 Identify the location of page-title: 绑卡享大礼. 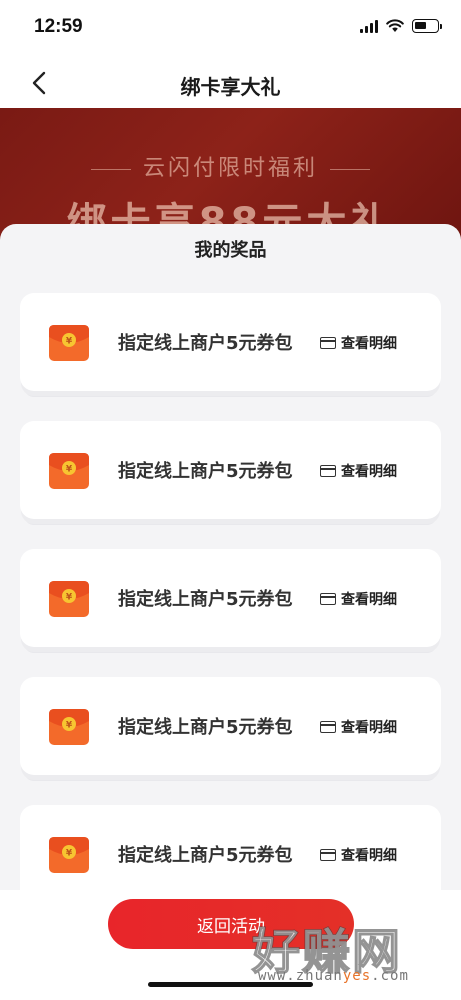
(230, 87).